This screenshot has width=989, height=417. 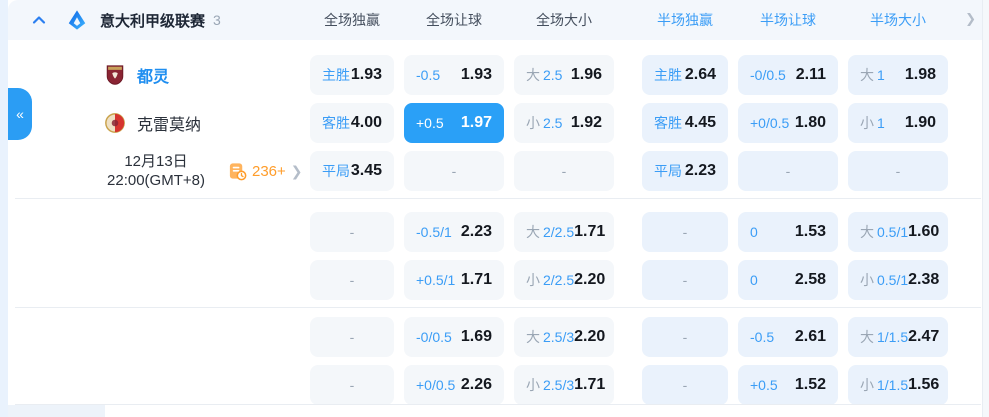 I want to click on odds-cell-label: +0.5, so click(x=430, y=123).